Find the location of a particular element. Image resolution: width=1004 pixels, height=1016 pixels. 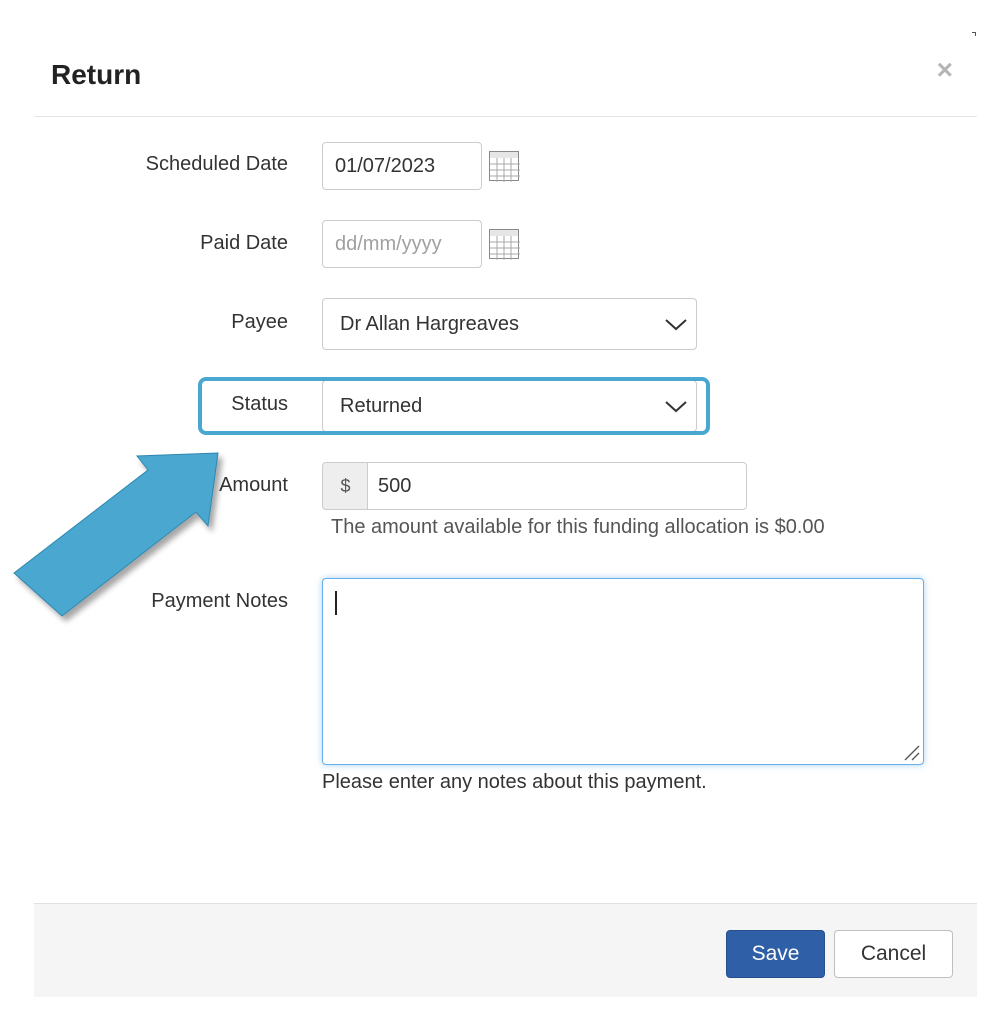

status-select: Returned is located at coordinates (509, 406).